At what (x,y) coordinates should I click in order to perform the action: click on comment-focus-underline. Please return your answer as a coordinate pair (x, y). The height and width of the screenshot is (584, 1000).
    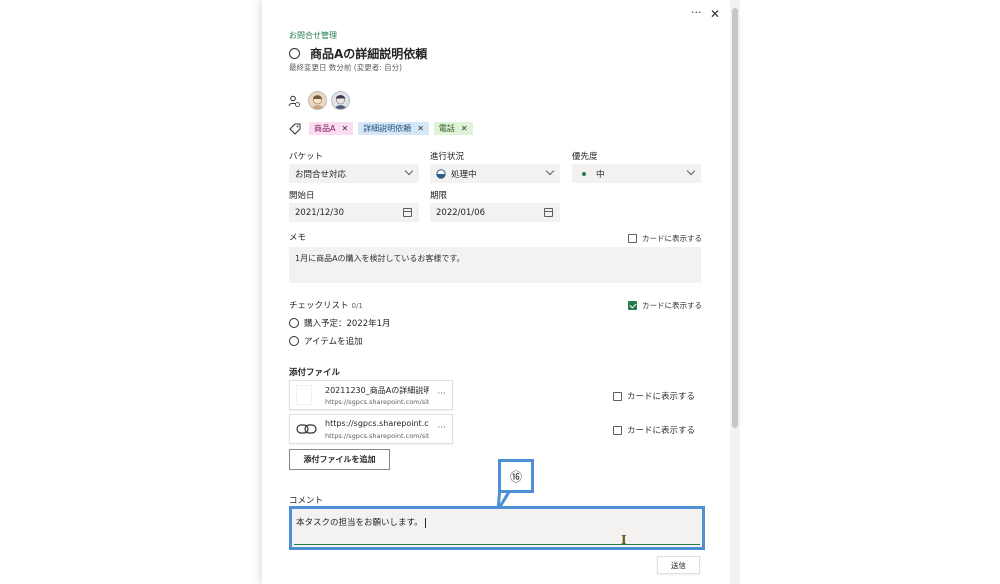
    Looking at the image, I should click on (497, 544).